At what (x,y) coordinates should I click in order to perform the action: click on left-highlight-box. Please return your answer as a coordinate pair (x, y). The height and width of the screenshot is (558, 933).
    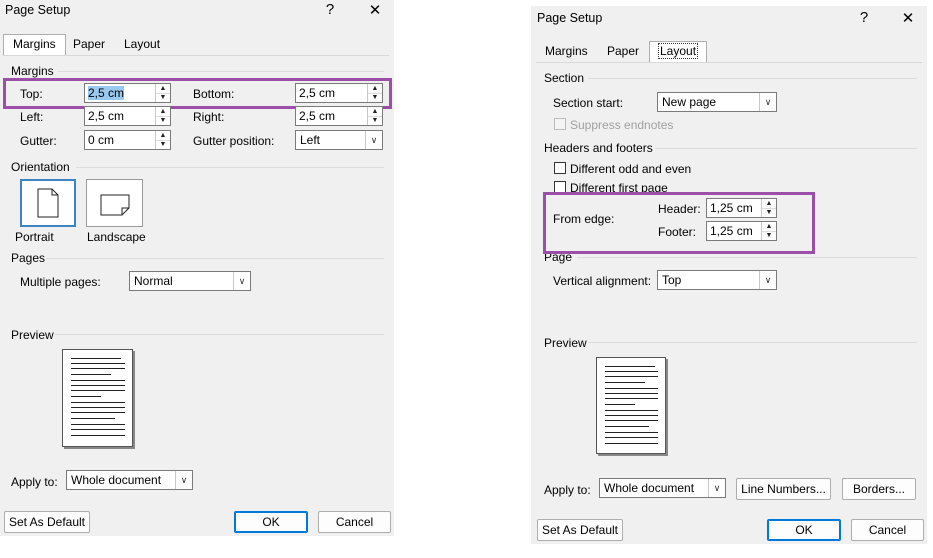
    Looking at the image, I should click on (197, 93).